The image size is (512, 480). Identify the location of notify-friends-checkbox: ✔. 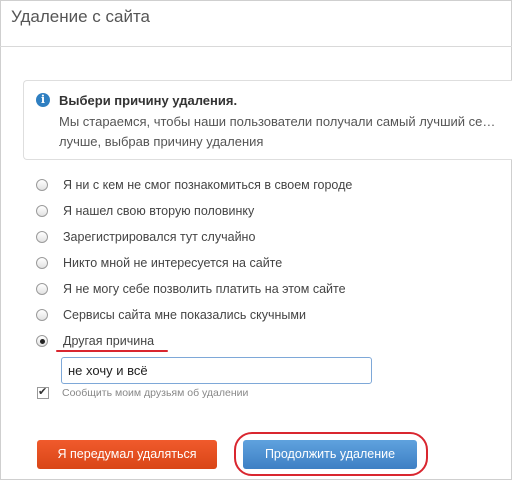
(43, 392).